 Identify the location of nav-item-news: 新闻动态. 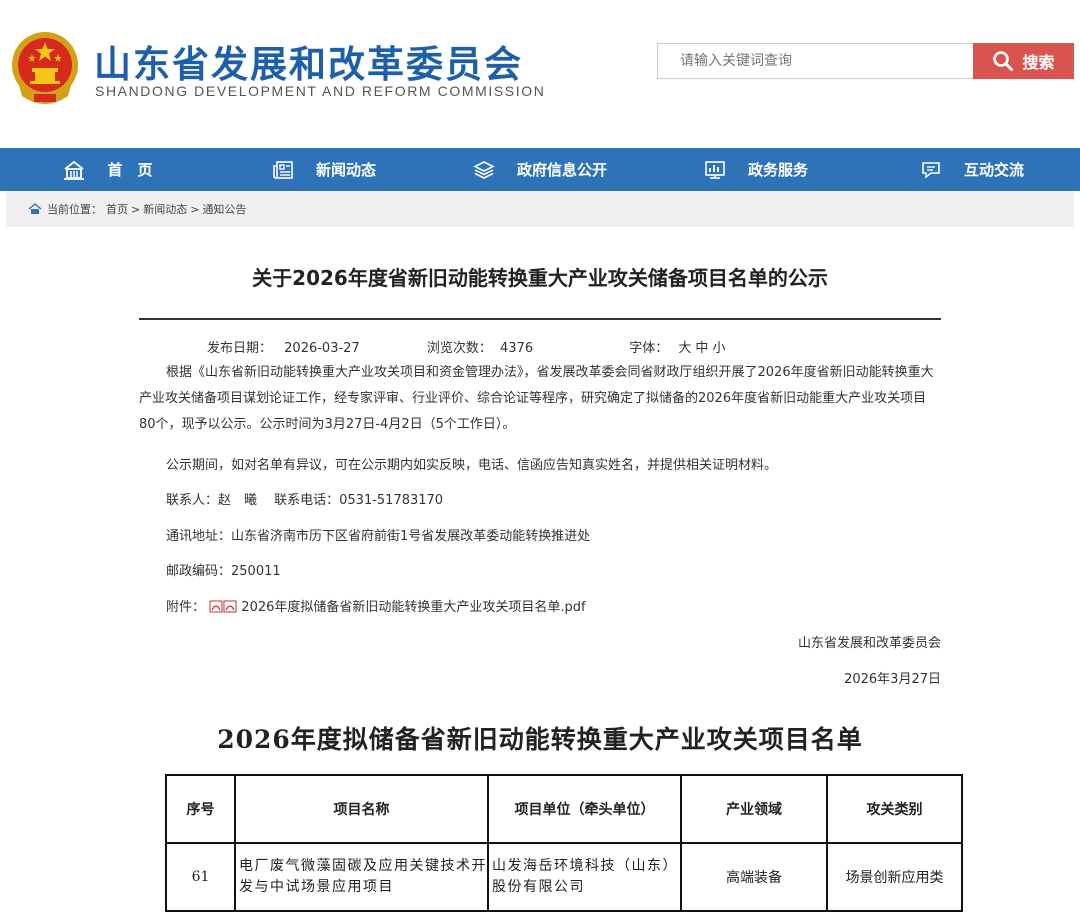
(324, 169).